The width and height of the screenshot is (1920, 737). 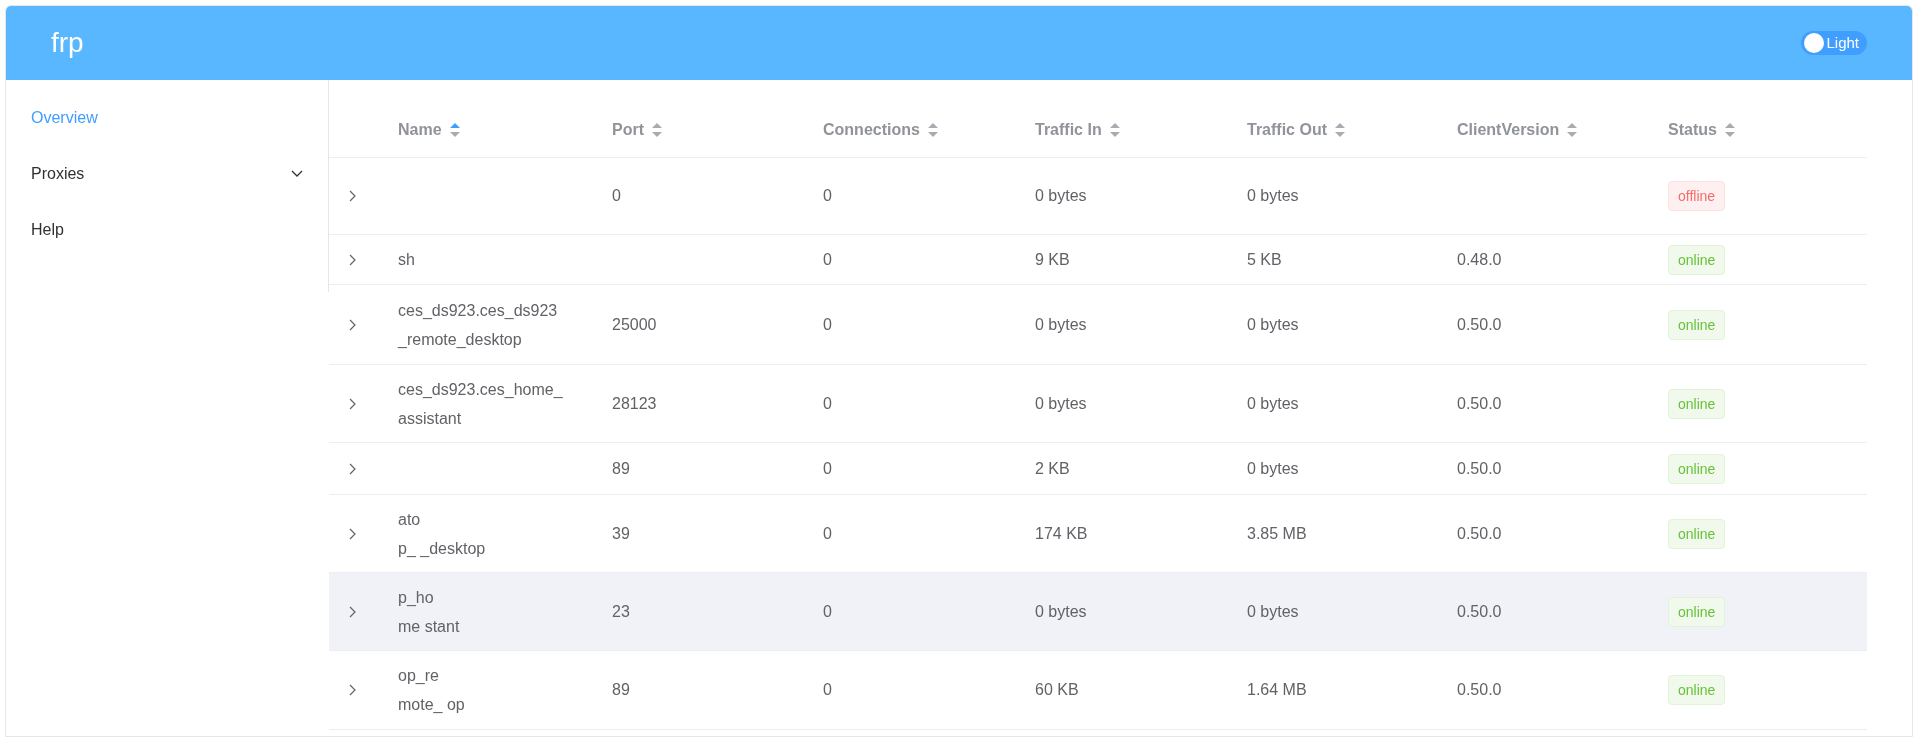 What do you see at coordinates (410, 519) in the screenshot?
I see `name-text: ato` at bounding box center [410, 519].